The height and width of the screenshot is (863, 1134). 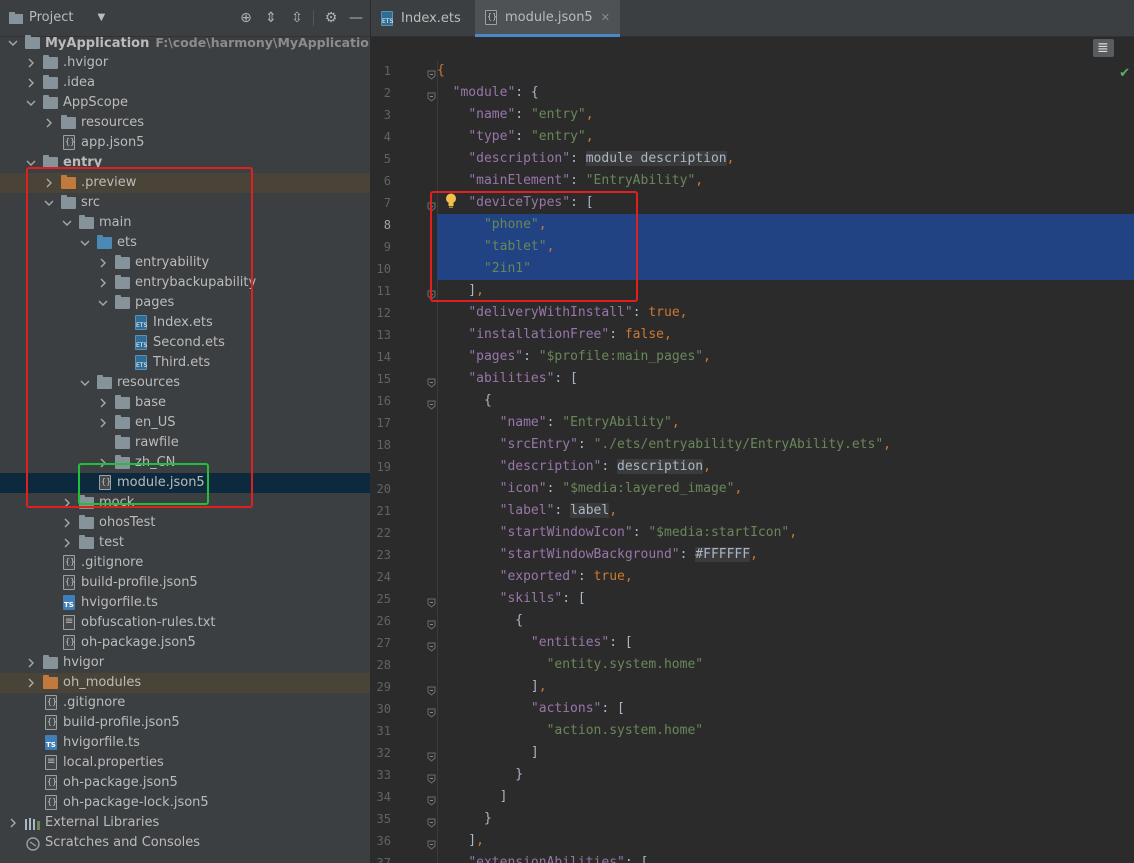 What do you see at coordinates (185, 543) in the screenshot?
I see `tree-item-test: test` at bounding box center [185, 543].